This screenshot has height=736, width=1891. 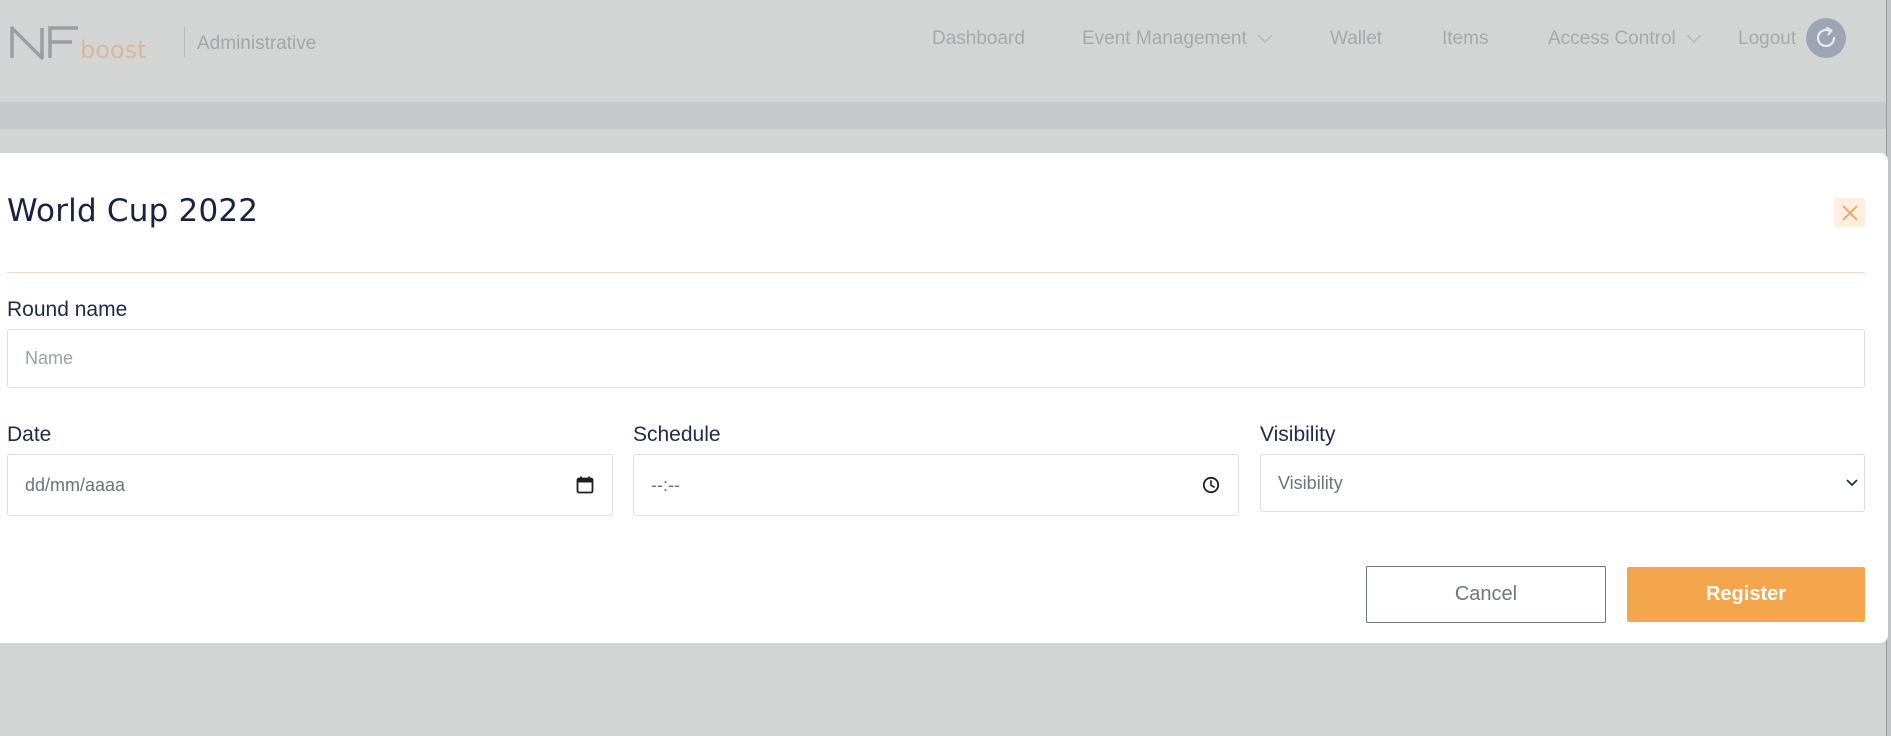 What do you see at coordinates (1746, 594) in the screenshot?
I see `register-button: Register` at bounding box center [1746, 594].